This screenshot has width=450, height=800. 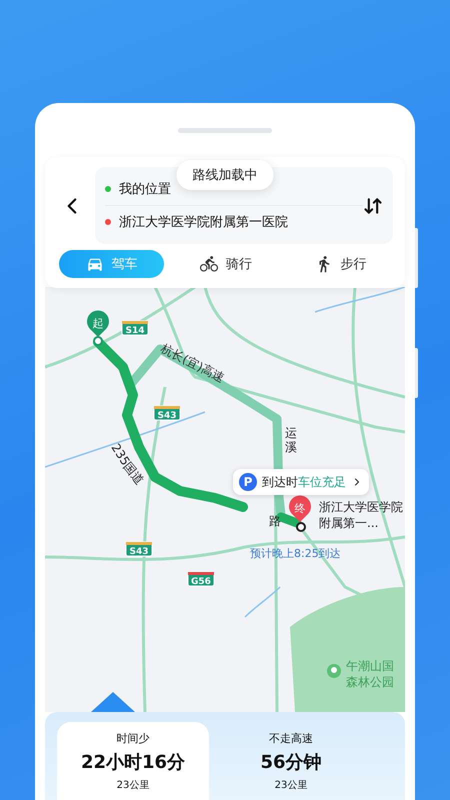 What do you see at coordinates (226, 264) in the screenshot?
I see `travel-mode-tab: 骑行` at bounding box center [226, 264].